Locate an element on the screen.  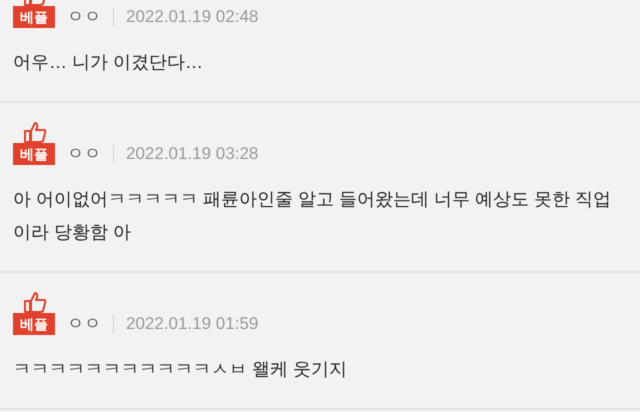
comment-text: ㅋㅋㅋㅋㅋㅋㅋㅋㅋㅋㅋㅅㅂ 왤케 웃기지 is located at coordinates (180, 369).